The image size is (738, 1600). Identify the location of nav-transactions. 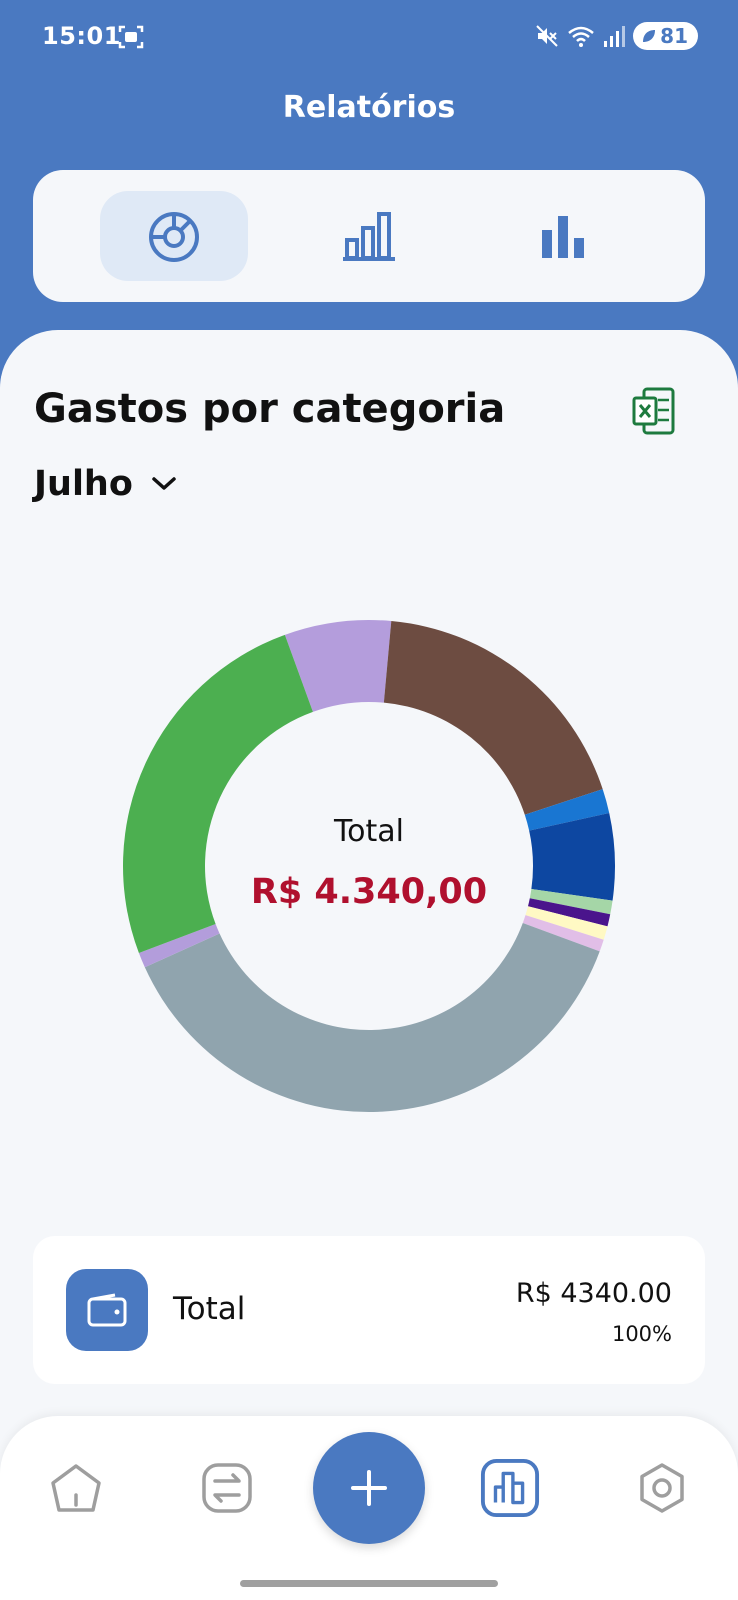
(227, 1488).